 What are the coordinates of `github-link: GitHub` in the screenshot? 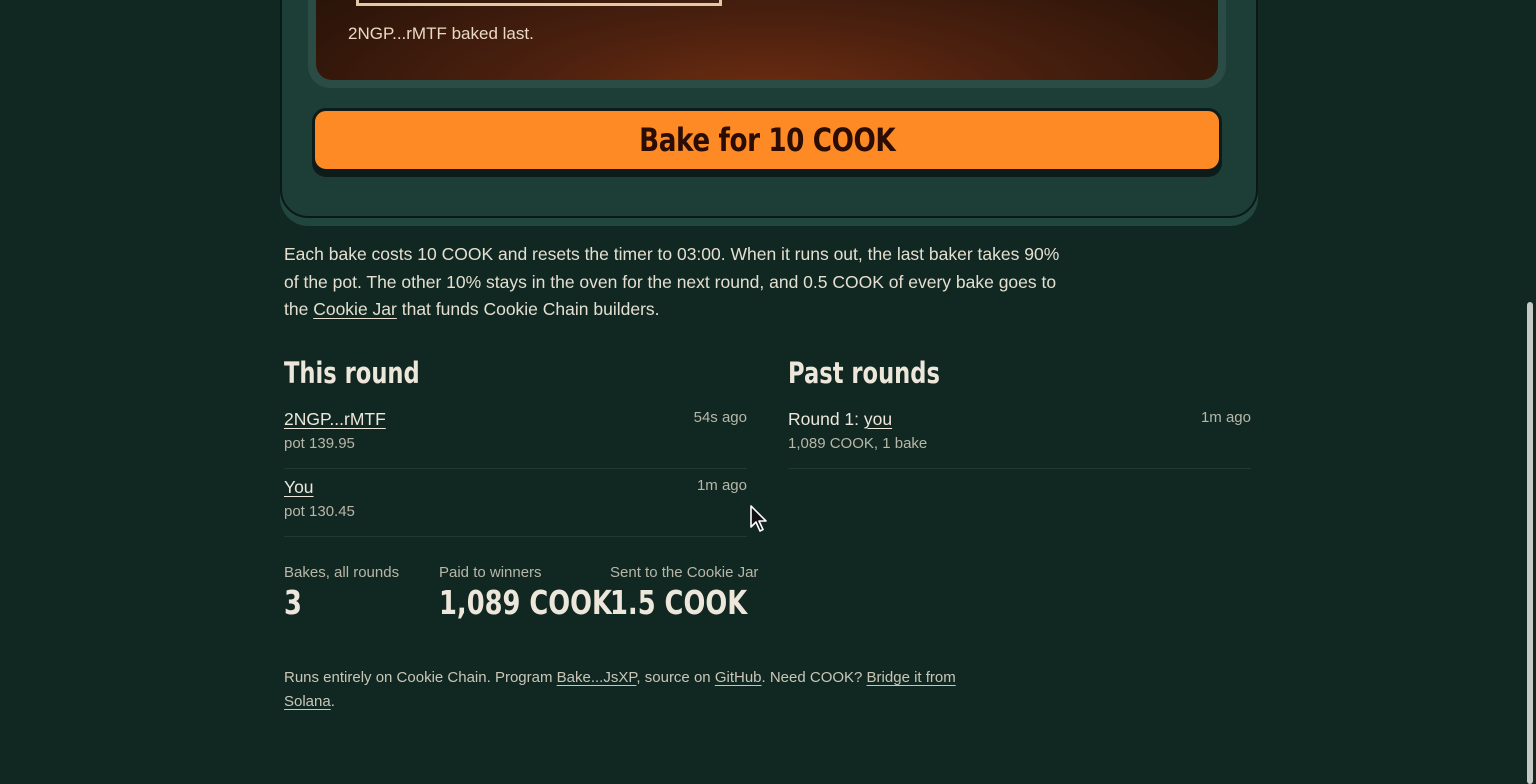 It's located at (738, 677).